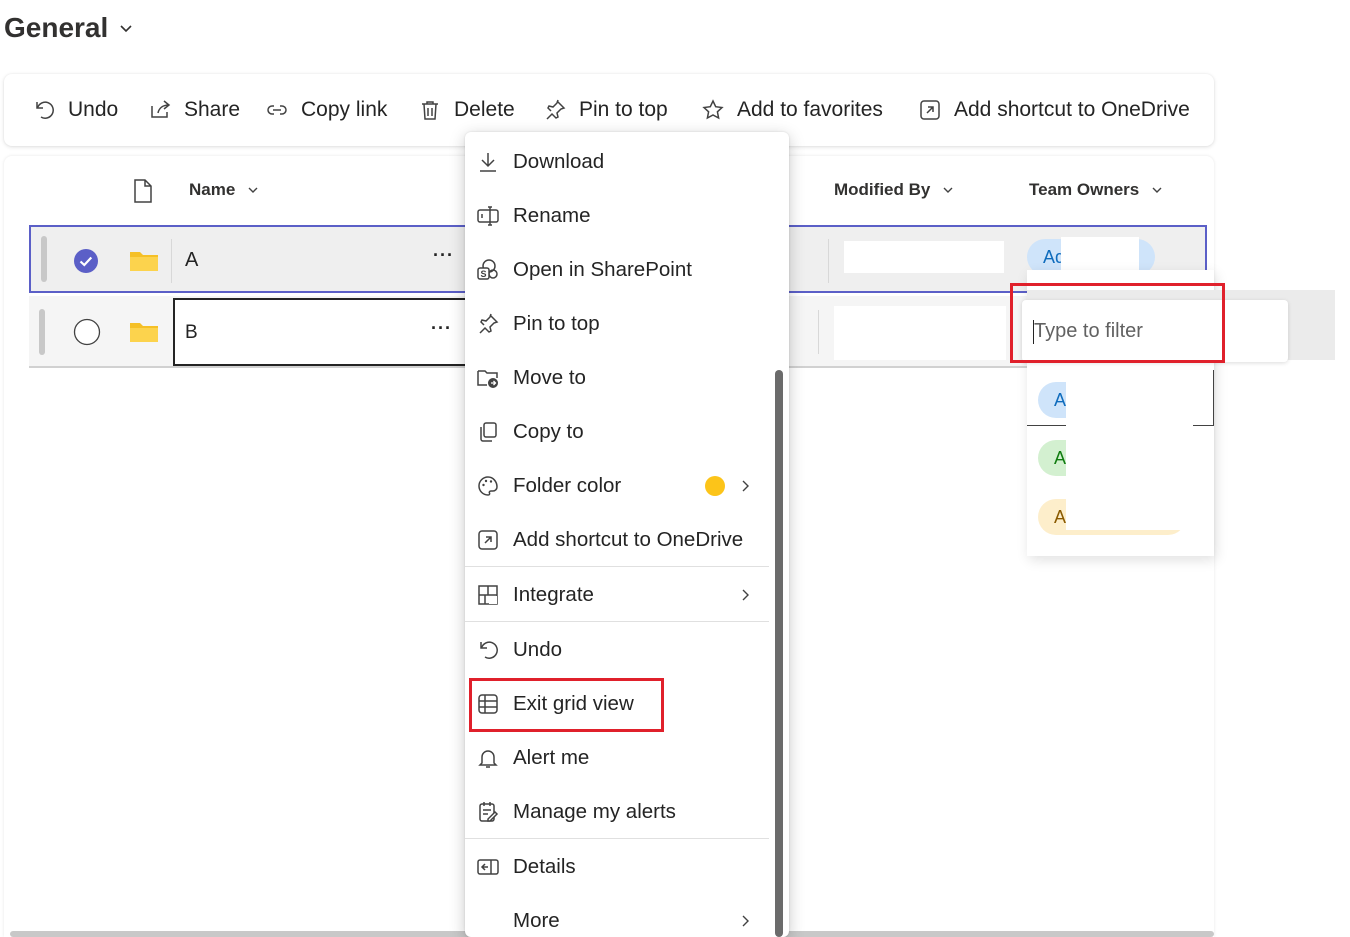 The width and height of the screenshot is (1350, 937). What do you see at coordinates (161, 109) in the screenshot?
I see `share-icon` at bounding box center [161, 109].